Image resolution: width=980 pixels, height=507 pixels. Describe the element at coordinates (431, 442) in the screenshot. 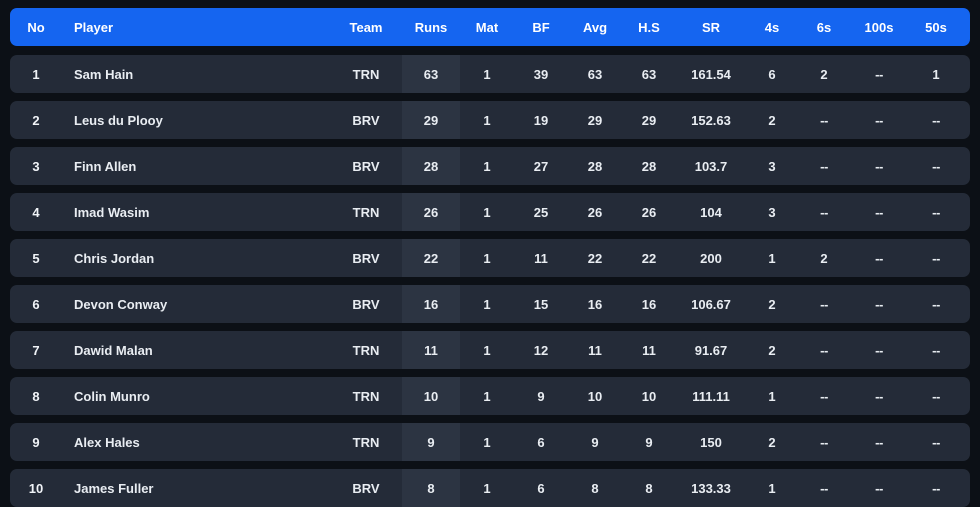

I see `cell-runs: 9` at that location.